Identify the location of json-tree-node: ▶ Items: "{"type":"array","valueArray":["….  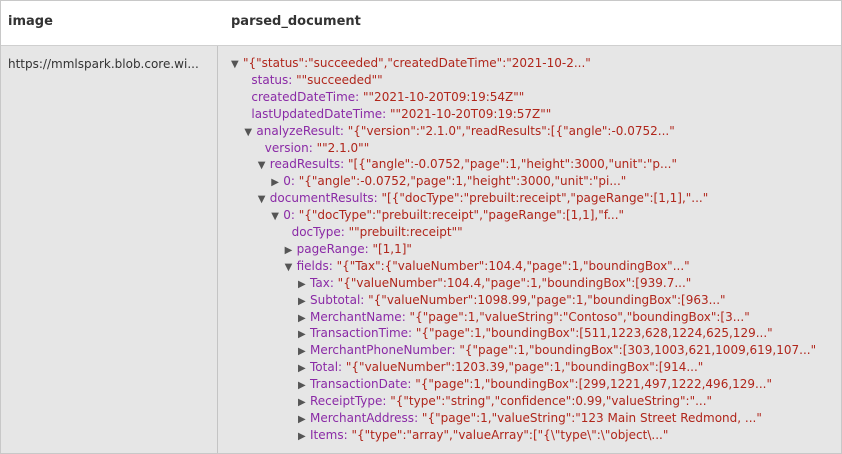
(483, 435).